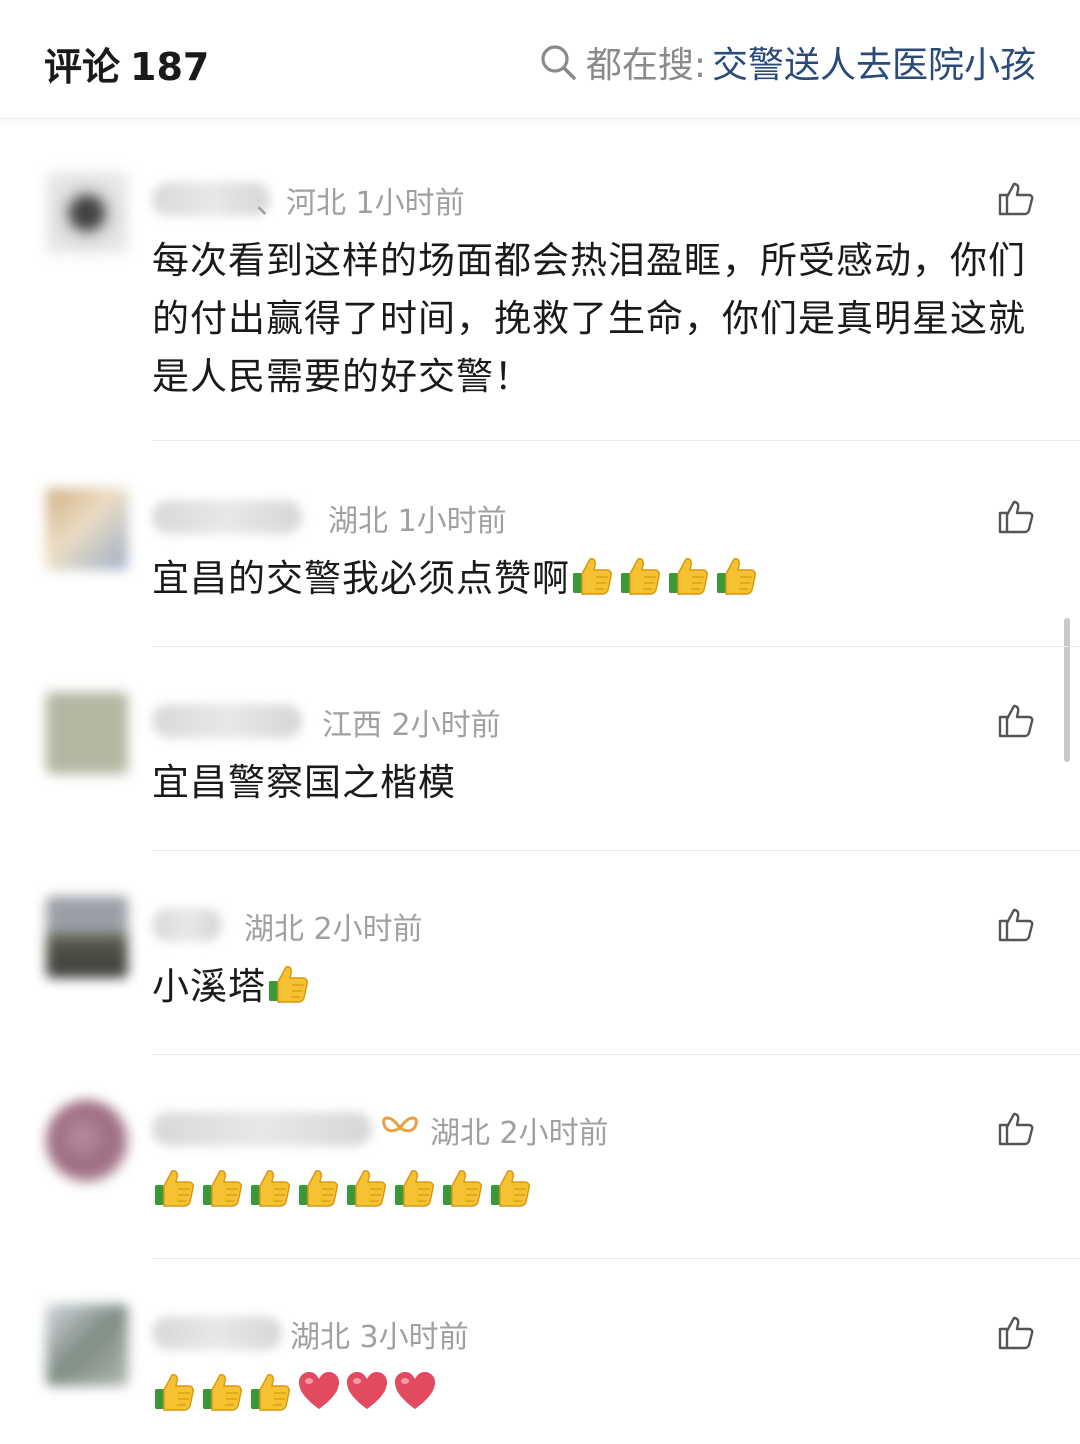 This screenshot has height=1444, width=1080. Describe the element at coordinates (170, 67) in the screenshot. I see `comments-count: 187` at that location.